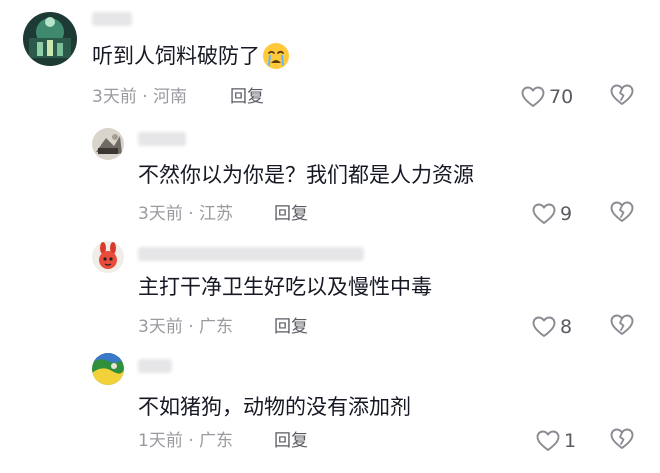 This screenshot has width=660, height=473. I want to click on comment-meta: 1天前 · 广东, so click(186, 441).